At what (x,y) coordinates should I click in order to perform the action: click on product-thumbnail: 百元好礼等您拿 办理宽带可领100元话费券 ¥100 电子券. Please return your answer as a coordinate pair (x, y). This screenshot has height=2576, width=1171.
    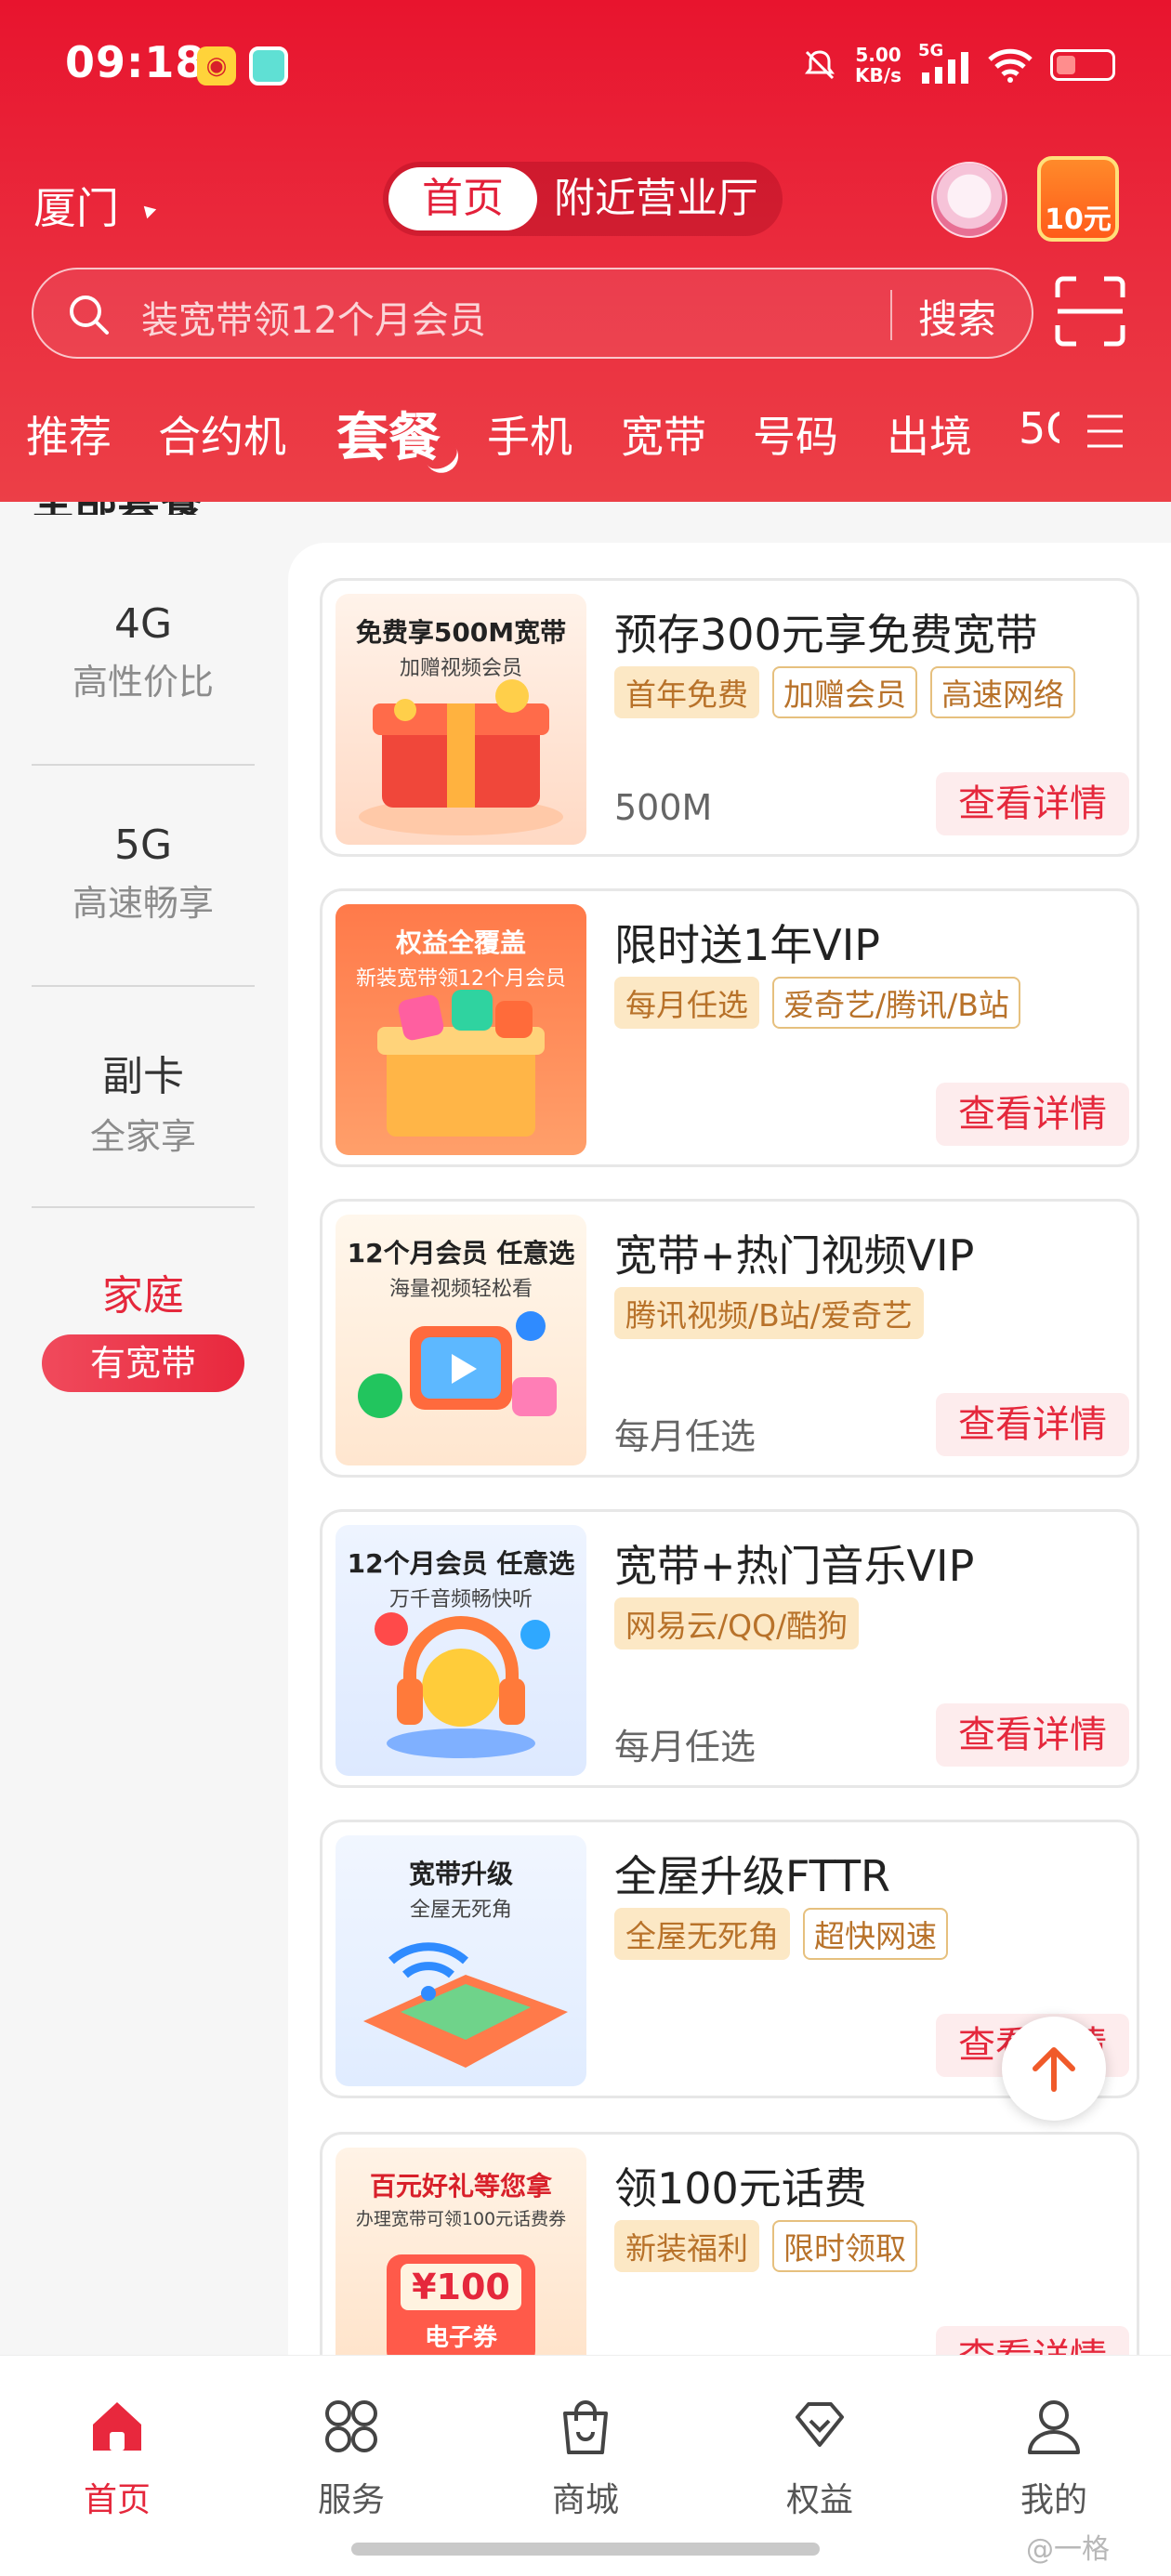
    Looking at the image, I should click on (461, 2256).